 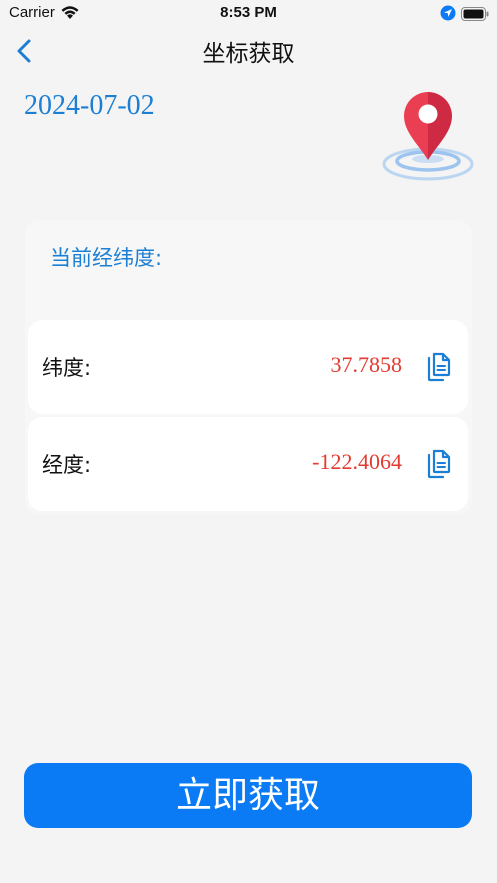 What do you see at coordinates (67, 368) in the screenshot?
I see `latitude-label: 纬度:` at bounding box center [67, 368].